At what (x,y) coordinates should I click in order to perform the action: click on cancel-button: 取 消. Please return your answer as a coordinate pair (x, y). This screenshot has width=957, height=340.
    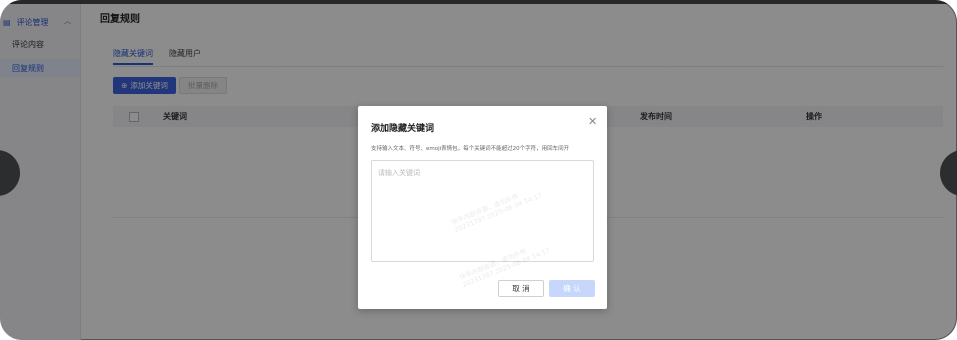
    Looking at the image, I should click on (521, 288).